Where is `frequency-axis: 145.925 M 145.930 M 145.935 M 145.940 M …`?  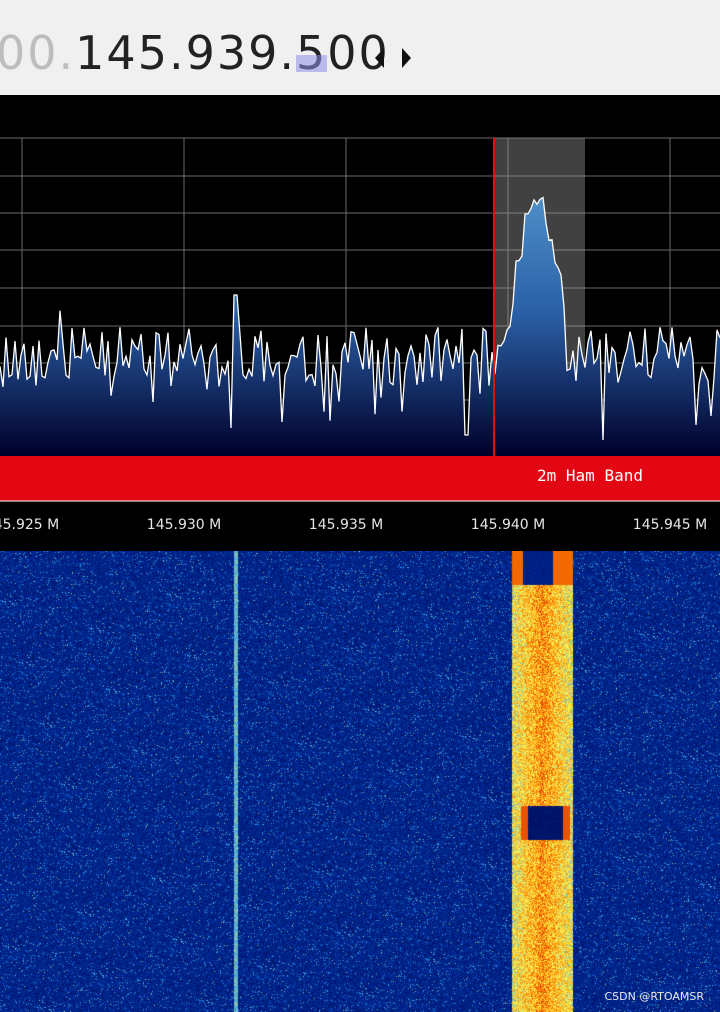 frequency-axis: 145.925 M 145.930 M 145.935 M 145.940 M … is located at coordinates (353, 525).